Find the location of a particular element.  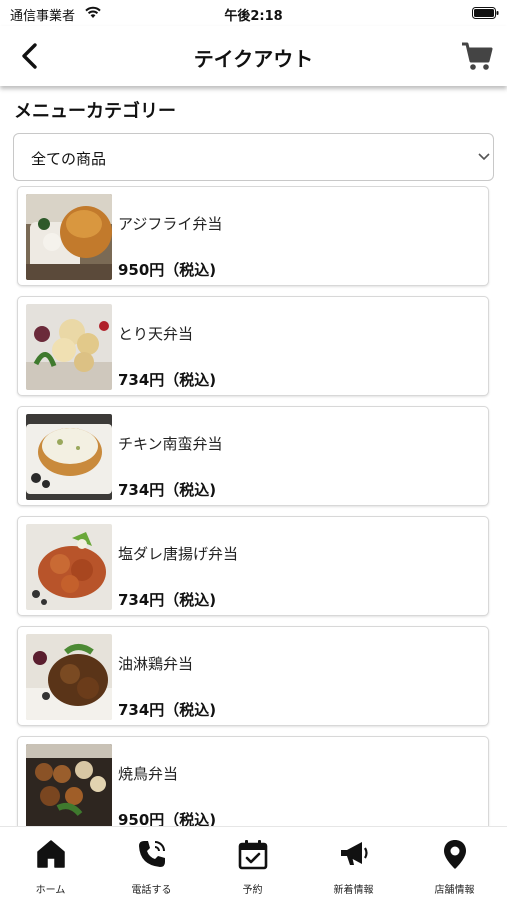

navigation-bar: テイクアウト is located at coordinates (253, 56).